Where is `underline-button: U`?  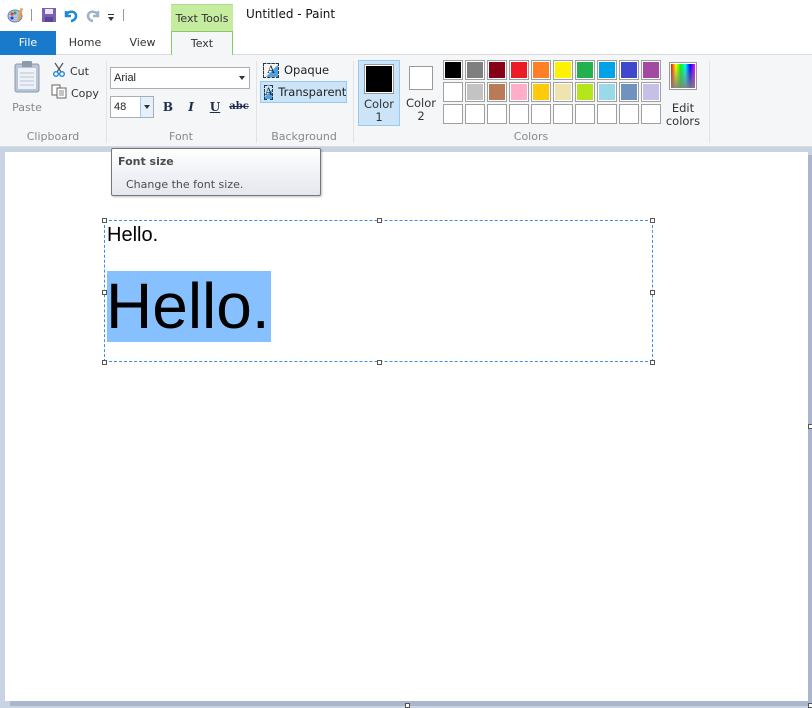
underline-button: U is located at coordinates (215, 107).